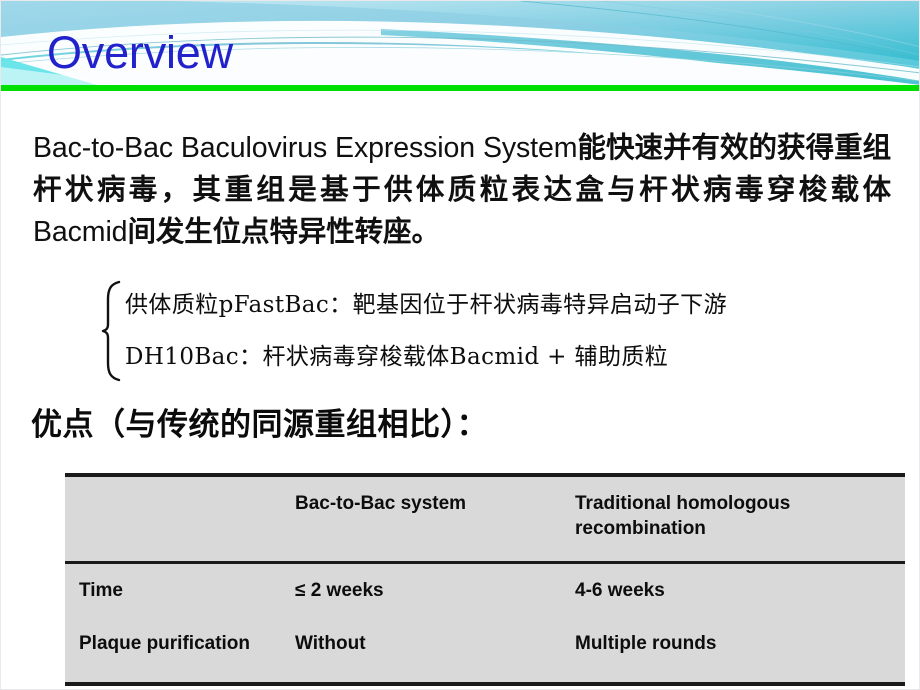 The width and height of the screenshot is (920, 690). What do you see at coordinates (305, 148) in the screenshot?
I see `lead-segment-english-1: Bac-to-Bac Baculovirus Expression System` at bounding box center [305, 148].